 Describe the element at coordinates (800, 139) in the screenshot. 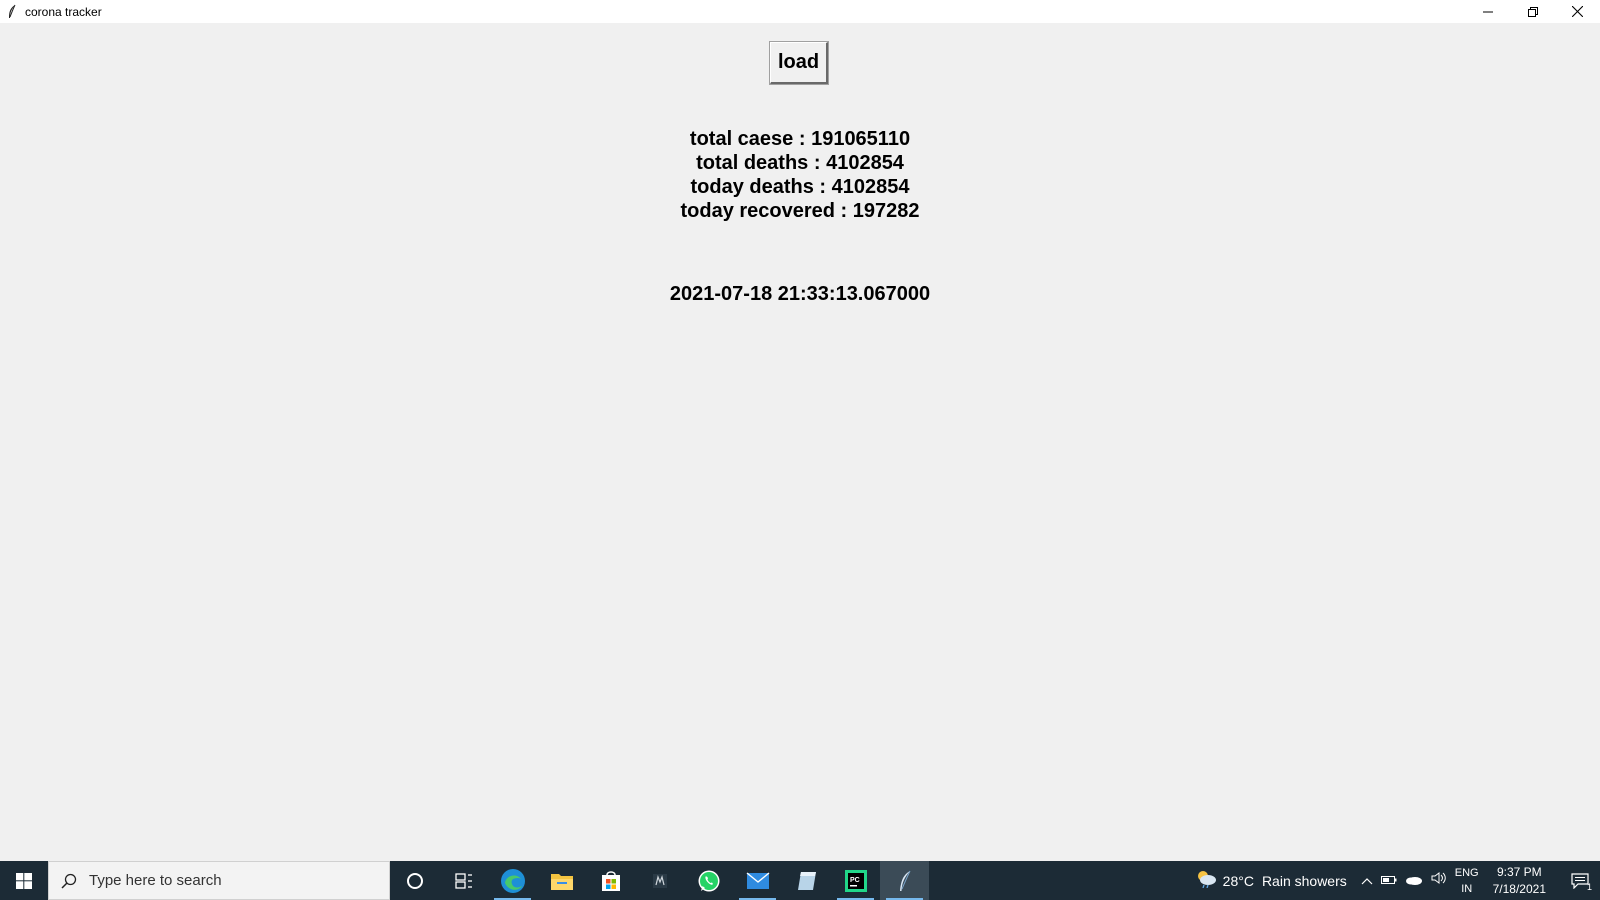

I see `total-cases-label: total caese : 191065110` at that location.